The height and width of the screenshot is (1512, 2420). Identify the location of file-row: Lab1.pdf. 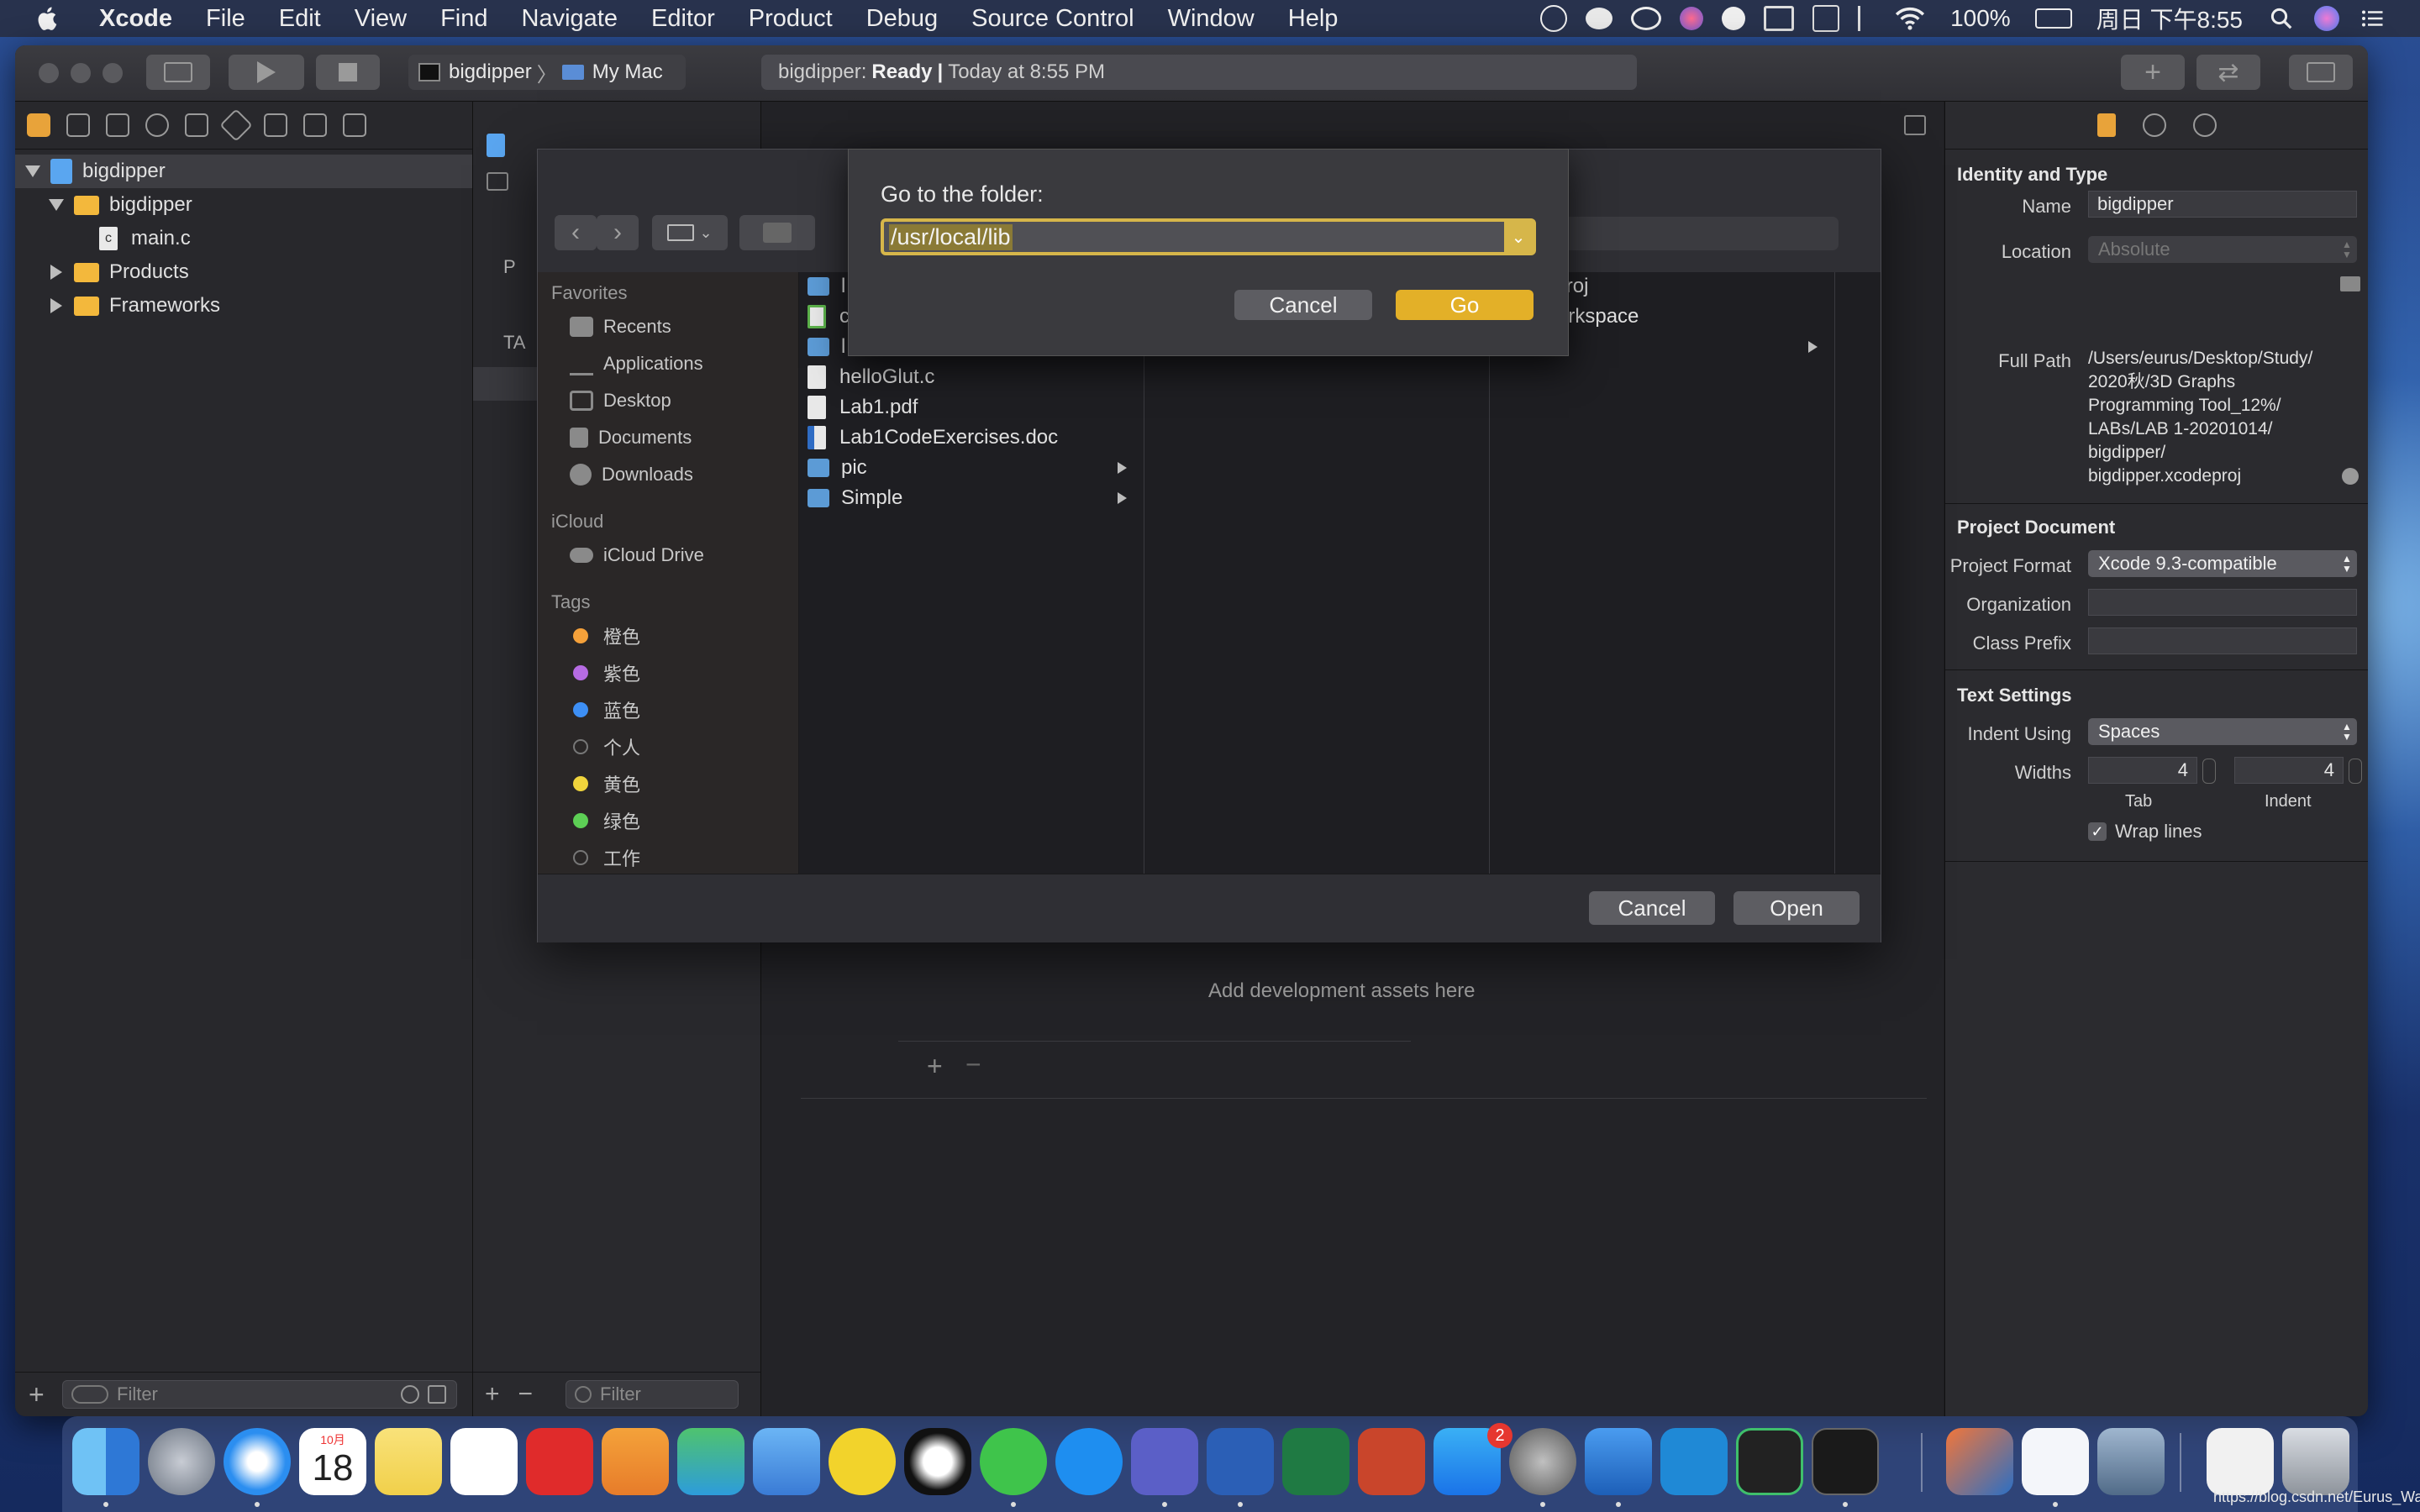
(863, 407).